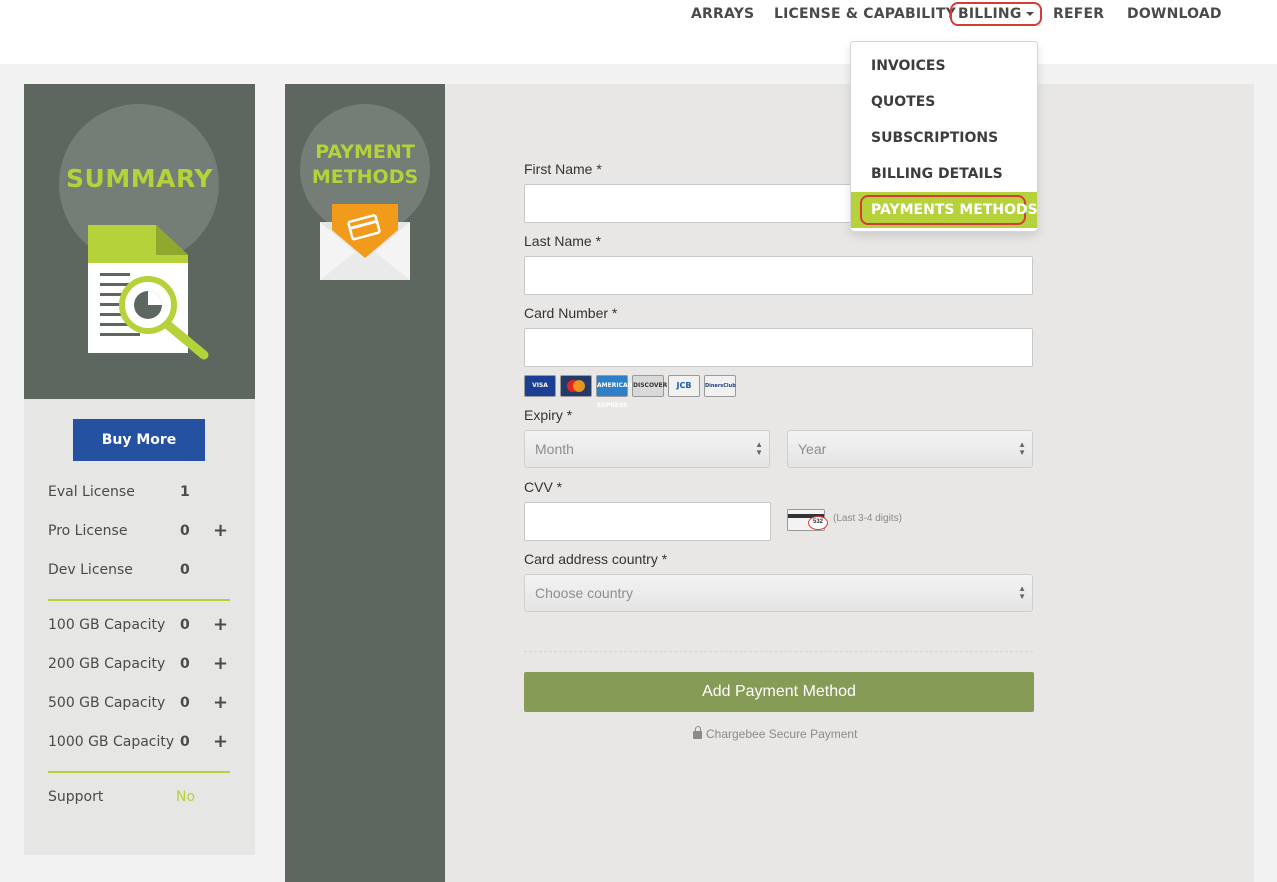 This screenshot has height=882, width=1277. What do you see at coordinates (867, 518) in the screenshot?
I see `cvv-hint: (Last 3-4 digits)` at bounding box center [867, 518].